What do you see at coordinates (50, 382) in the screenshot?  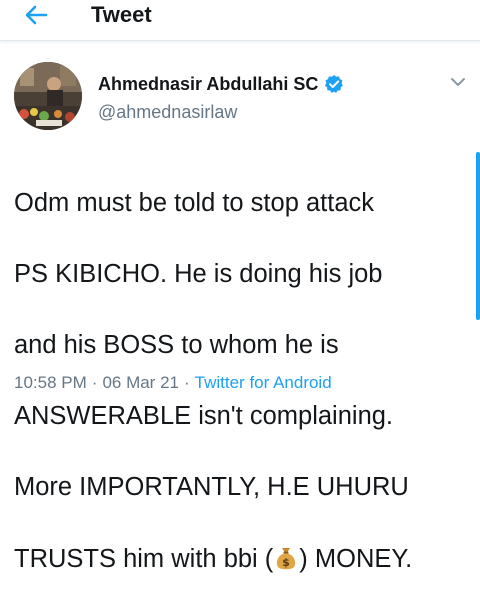 I see `tweet-time: 10:58 PM` at bounding box center [50, 382].